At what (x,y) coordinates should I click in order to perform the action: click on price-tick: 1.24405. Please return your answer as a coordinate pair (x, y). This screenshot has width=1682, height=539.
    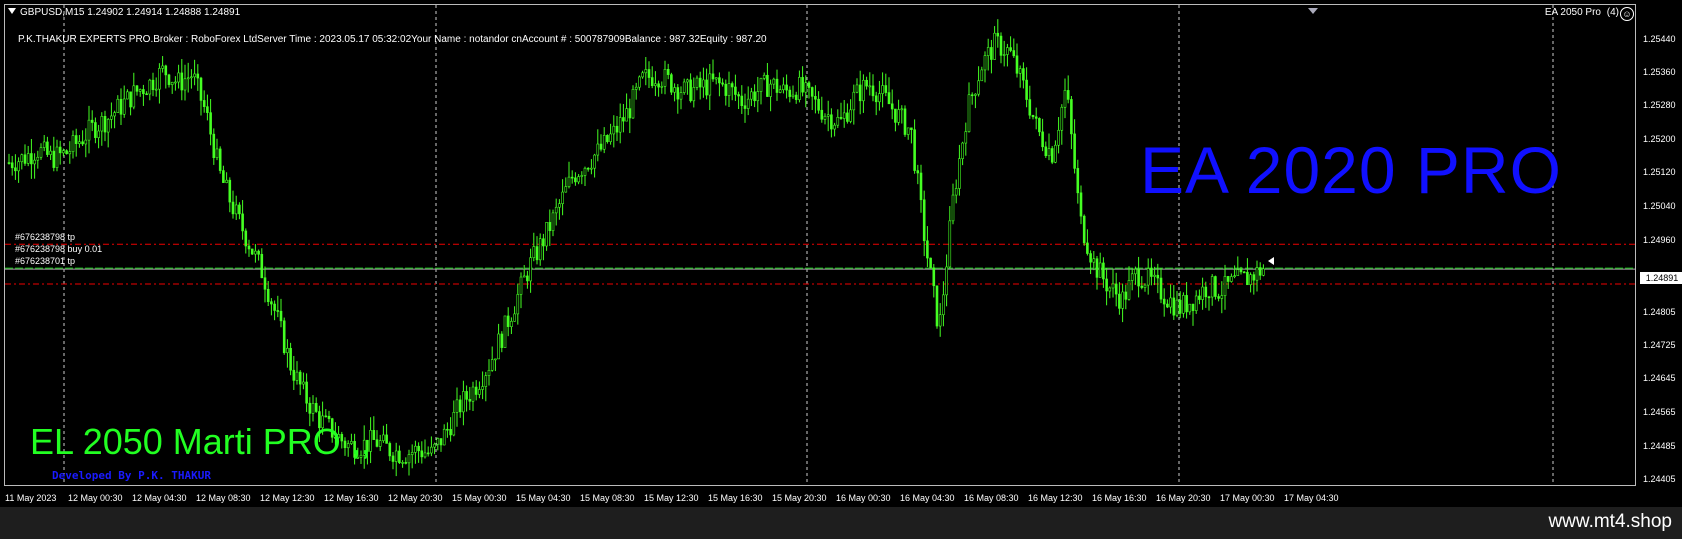
    Looking at the image, I should click on (1659, 479).